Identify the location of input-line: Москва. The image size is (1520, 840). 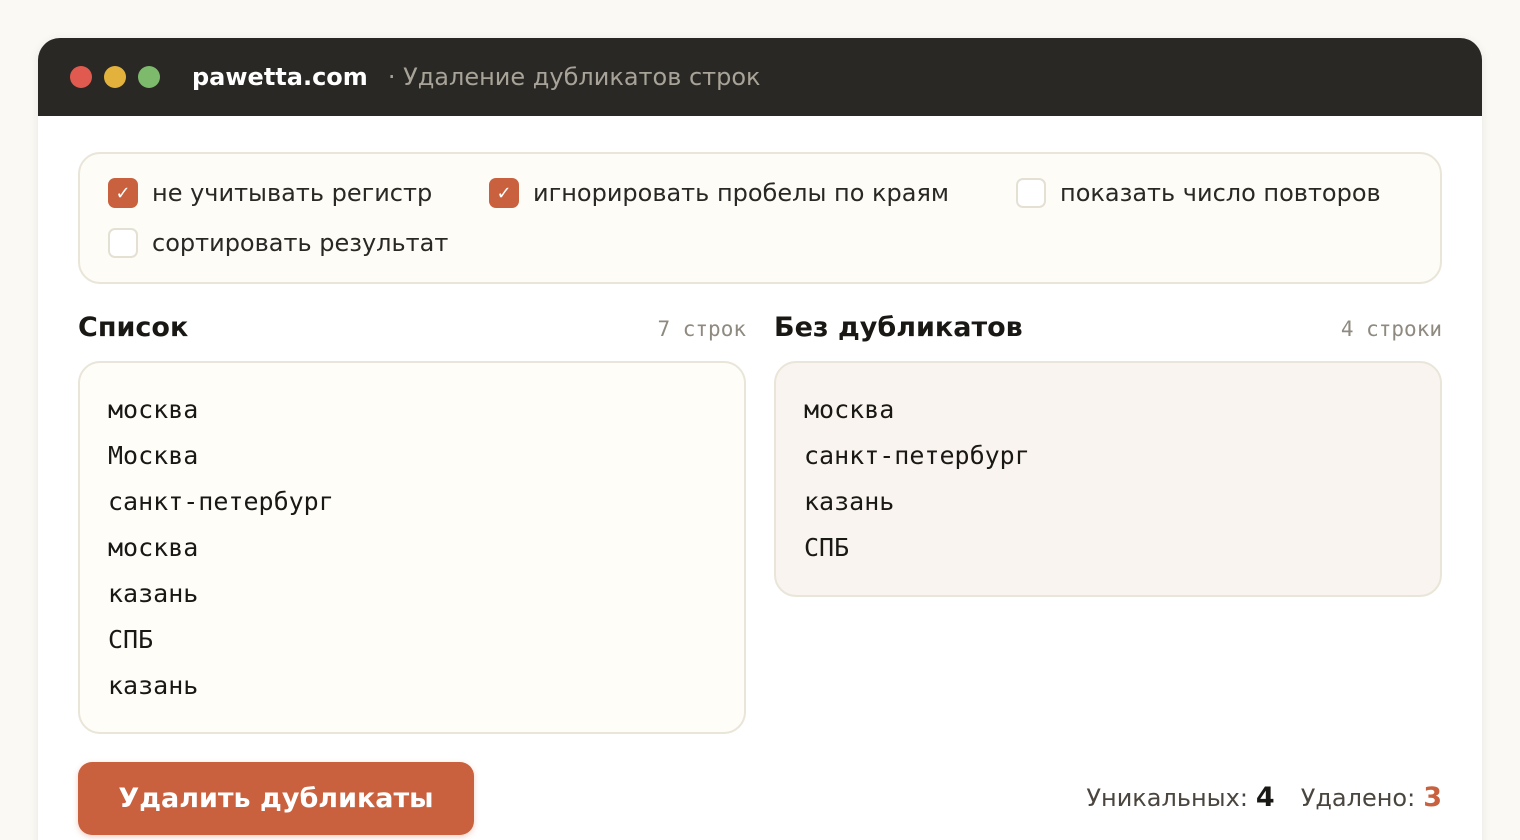
(153, 455).